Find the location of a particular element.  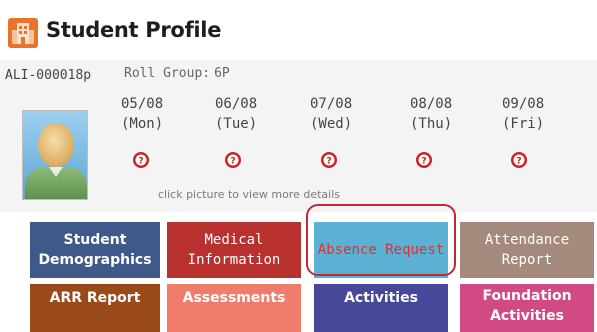

day-column: 06/08 (Tue) is located at coordinates (245, 114).